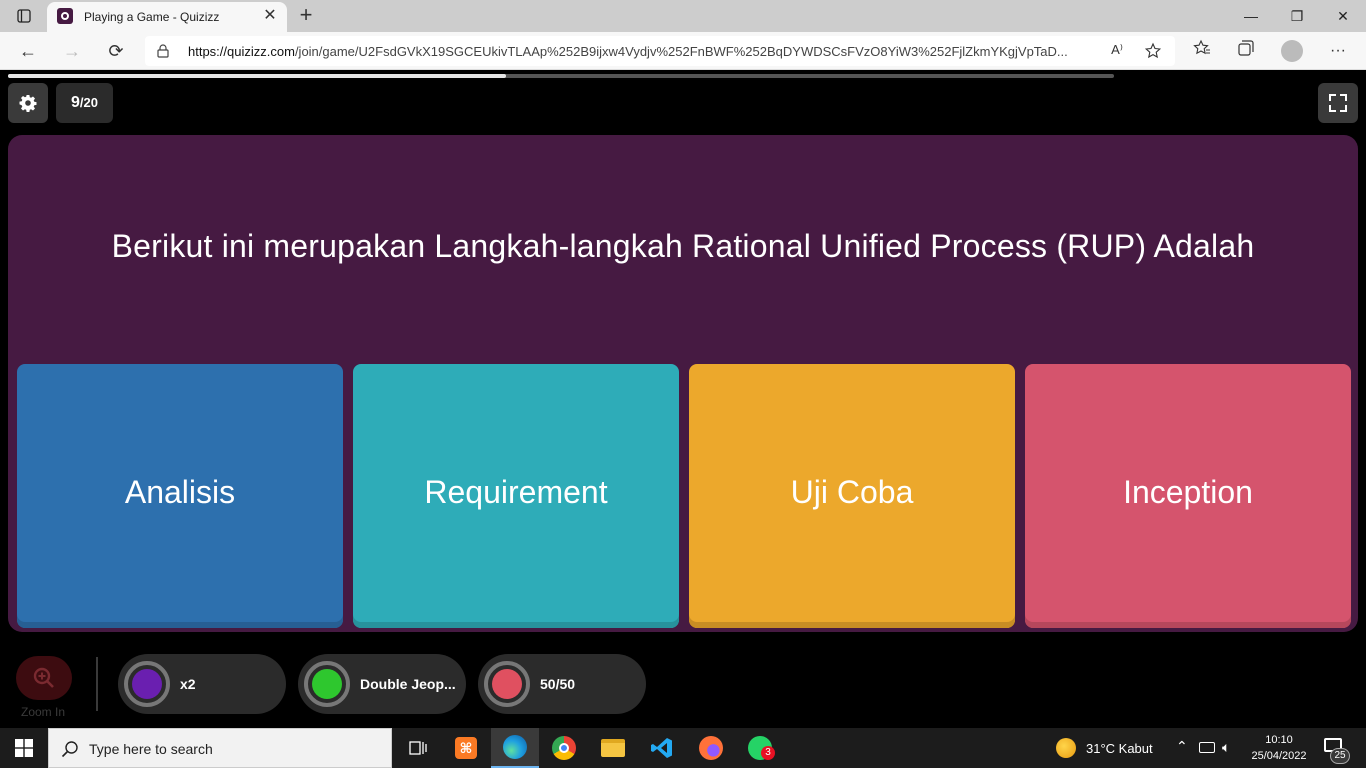 The height and width of the screenshot is (768, 1366). Describe the element at coordinates (1119, 748) in the screenshot. I see `weather-text: 31°C Kabut` at that location.